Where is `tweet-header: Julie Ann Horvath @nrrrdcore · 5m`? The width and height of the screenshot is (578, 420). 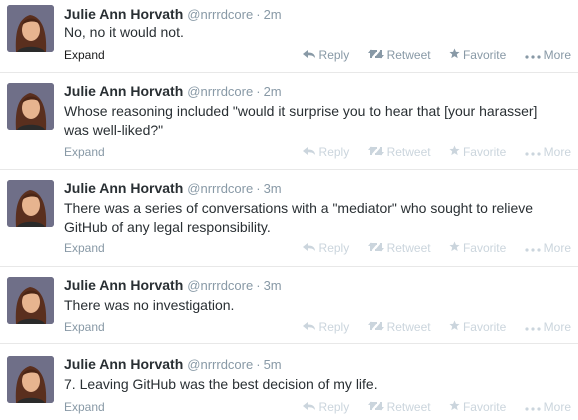 tweet-header: Julie Ann Horvath @nrrrdcore · 5m is located at coordinates (173, 365).